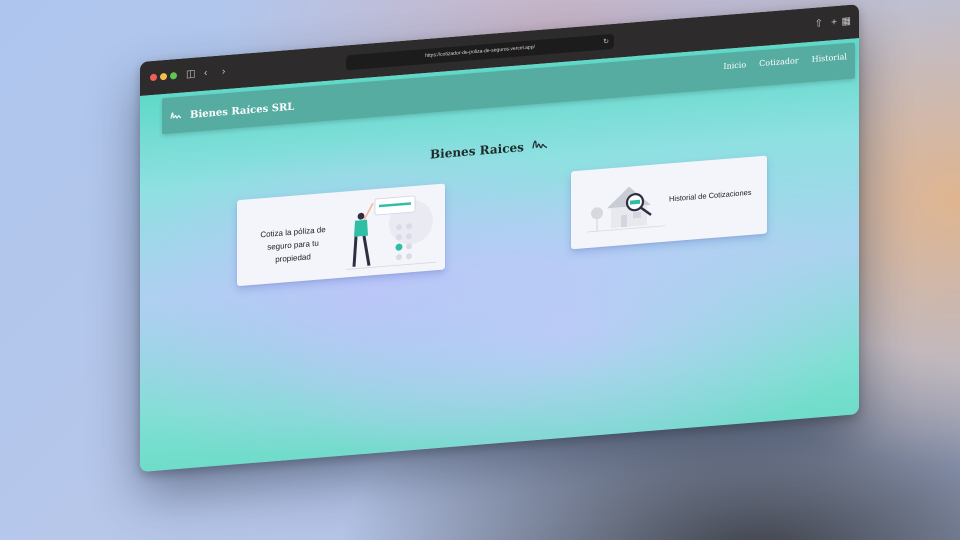 This screenshot has width=960, height=540. I want to click on nav-link-historial: Historial, so click(829, 58).